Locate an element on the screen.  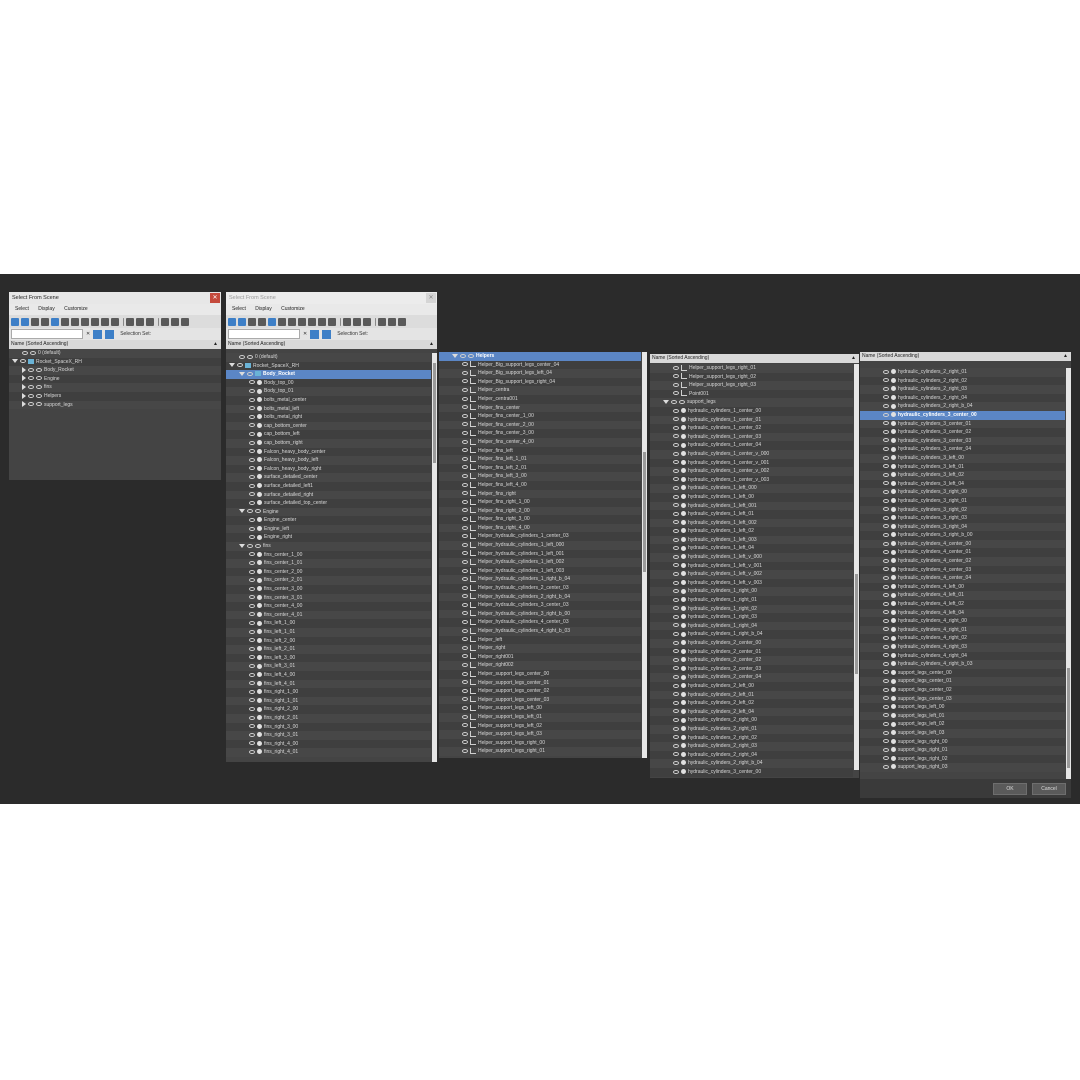
filter-icon is located at coordinates (165, 321).